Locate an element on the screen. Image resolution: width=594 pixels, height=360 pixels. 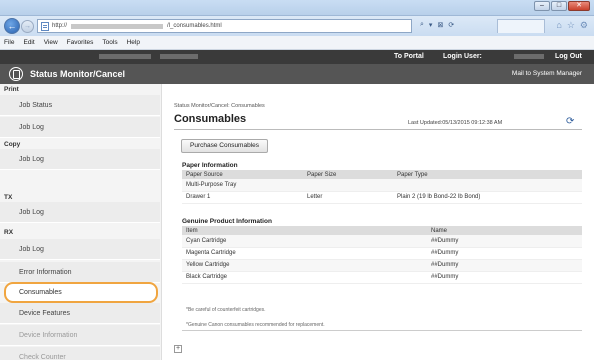
menu-help: Help is located at coordinates (133, 42).